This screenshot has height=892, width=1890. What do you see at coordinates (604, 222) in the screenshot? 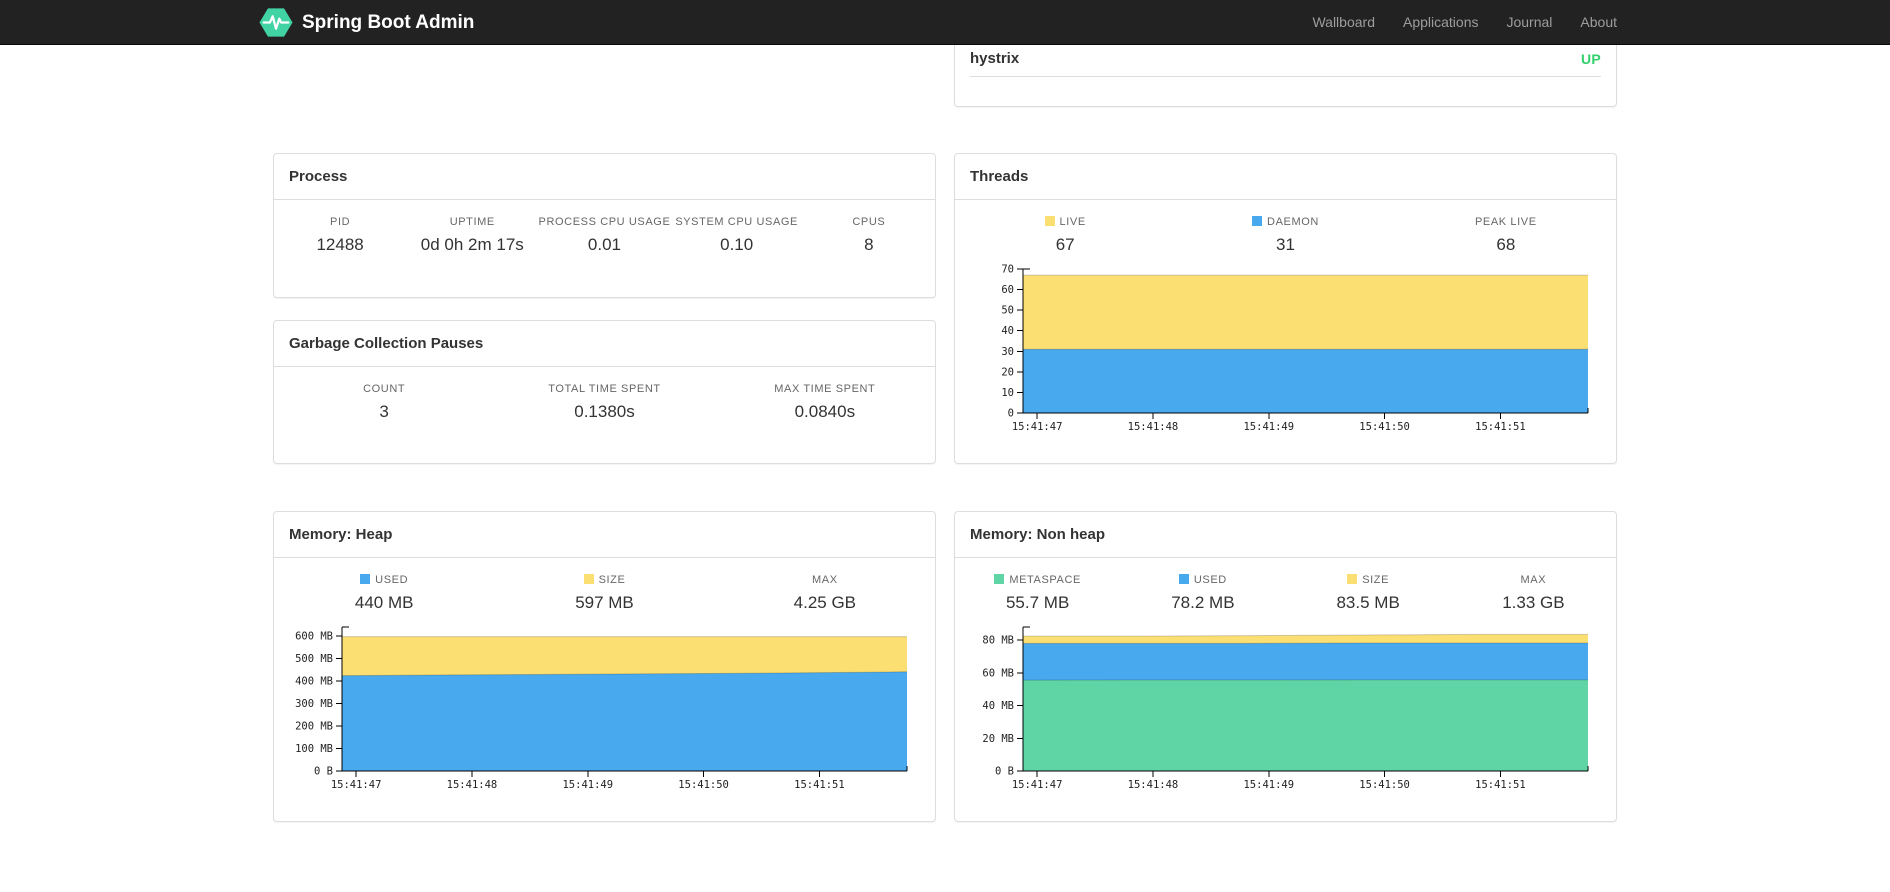
I see `metric-process-cpu-label: PROCESS CPU USAGE` at bounding box center [604, 222].